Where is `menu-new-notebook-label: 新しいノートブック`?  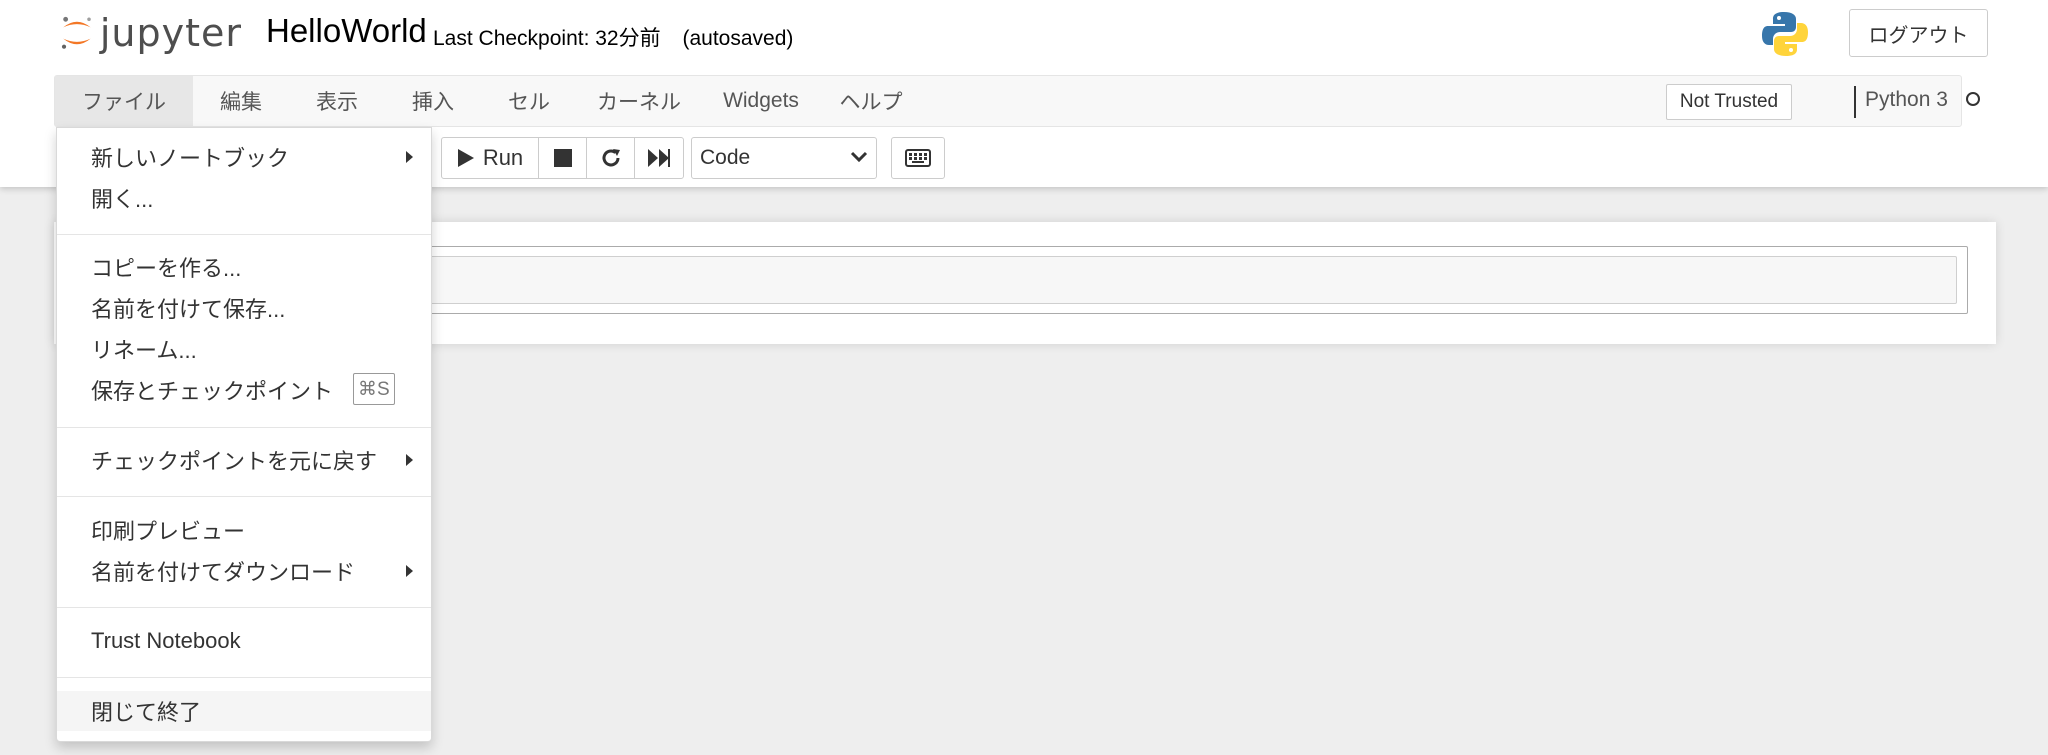
menu-new-notebook-label: 新しいノートブック is located at coordinates (190, 158).